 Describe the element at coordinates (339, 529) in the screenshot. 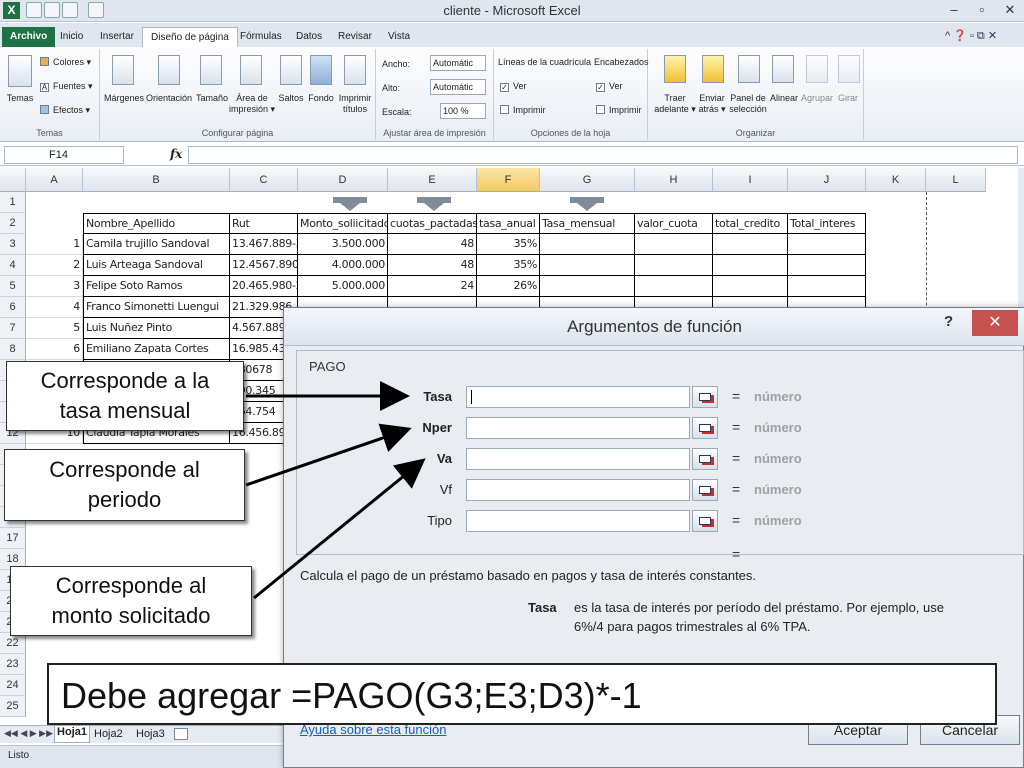

I see `arrow-to-va` at that location.